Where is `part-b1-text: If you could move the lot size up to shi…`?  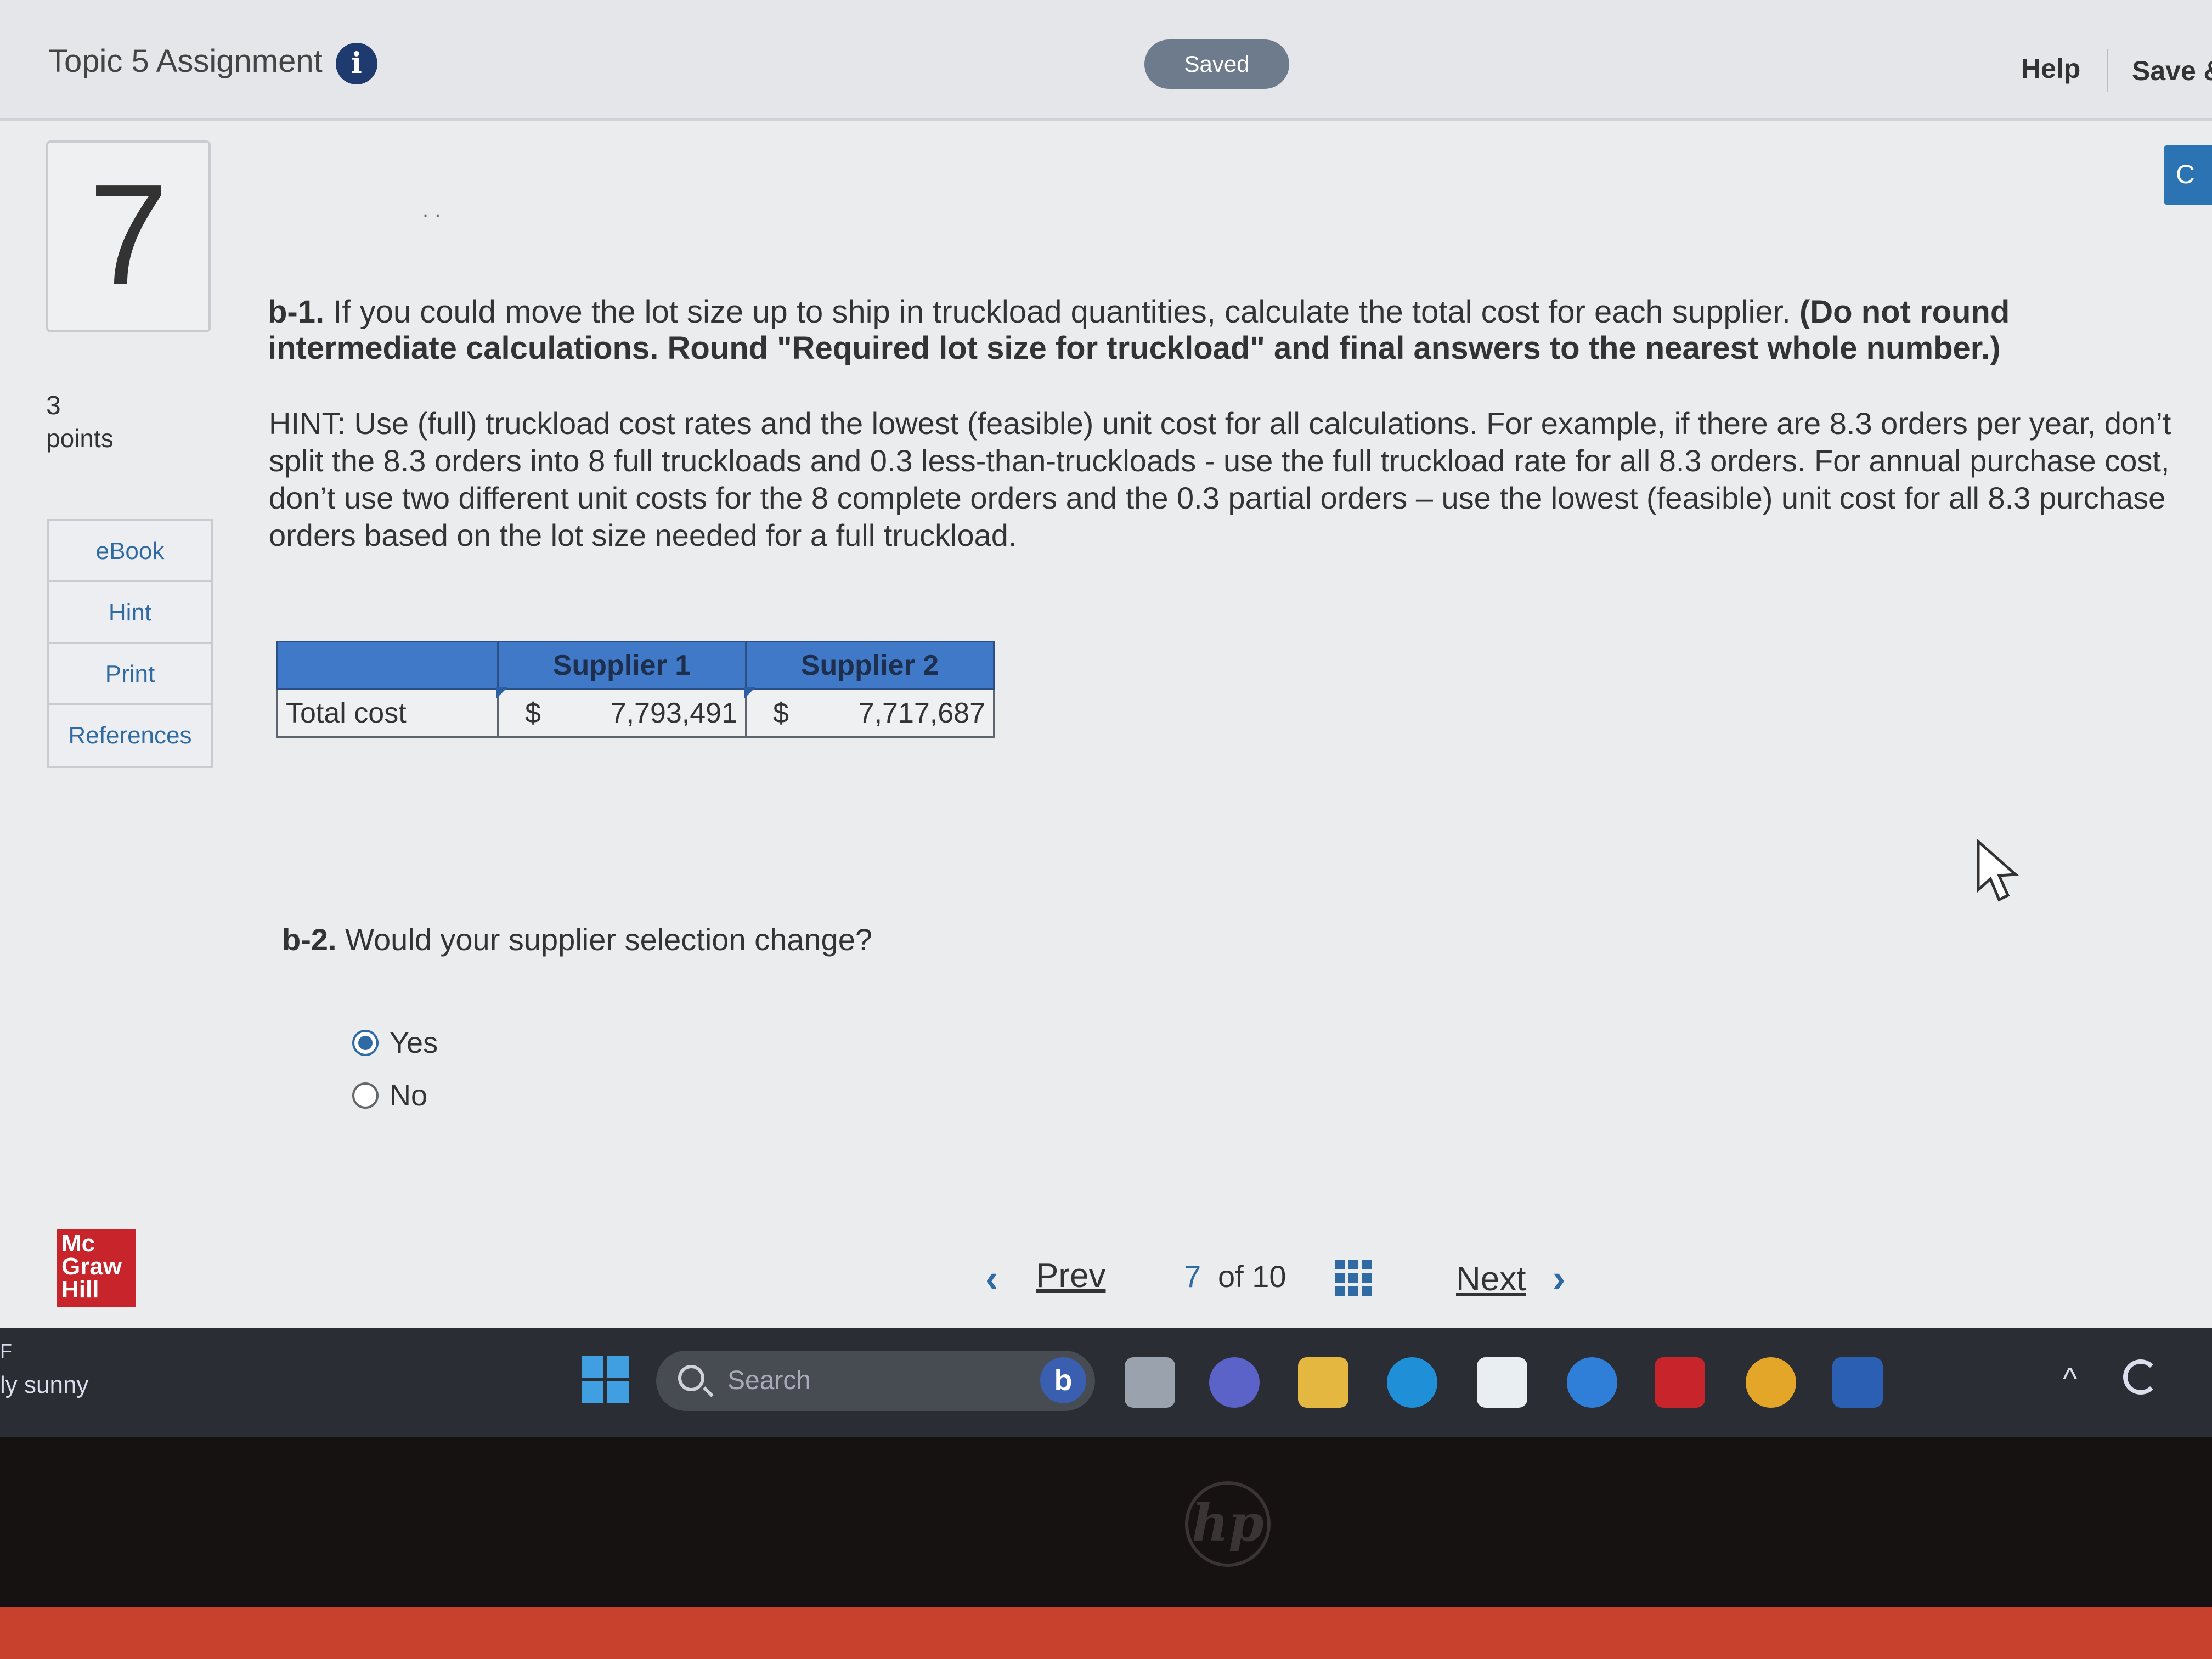
part-b1-text: If you could move the lot size up to shi… is located at coordinates (1061, 312).